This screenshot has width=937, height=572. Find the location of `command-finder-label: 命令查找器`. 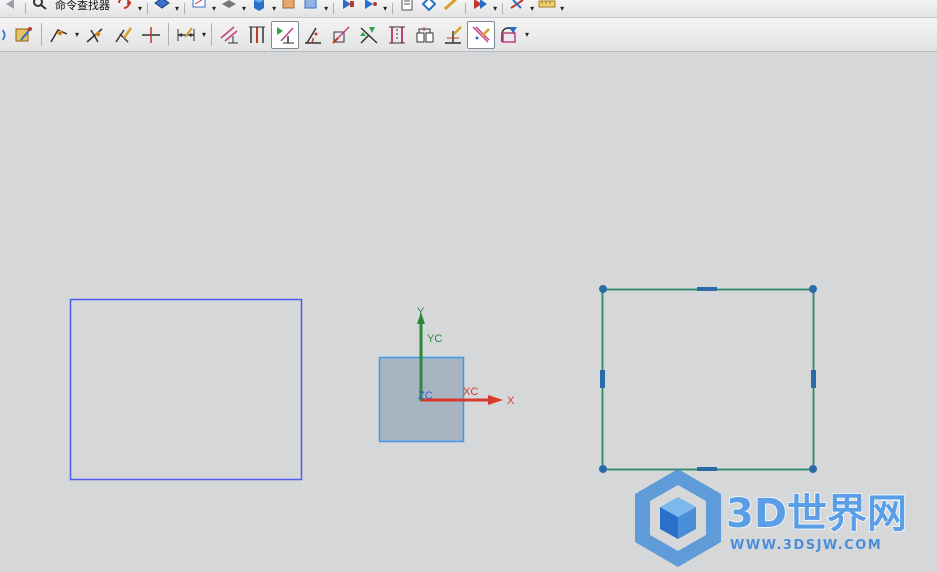

command-finder-label: 命令查找器 is located at coordinates (82, 6).